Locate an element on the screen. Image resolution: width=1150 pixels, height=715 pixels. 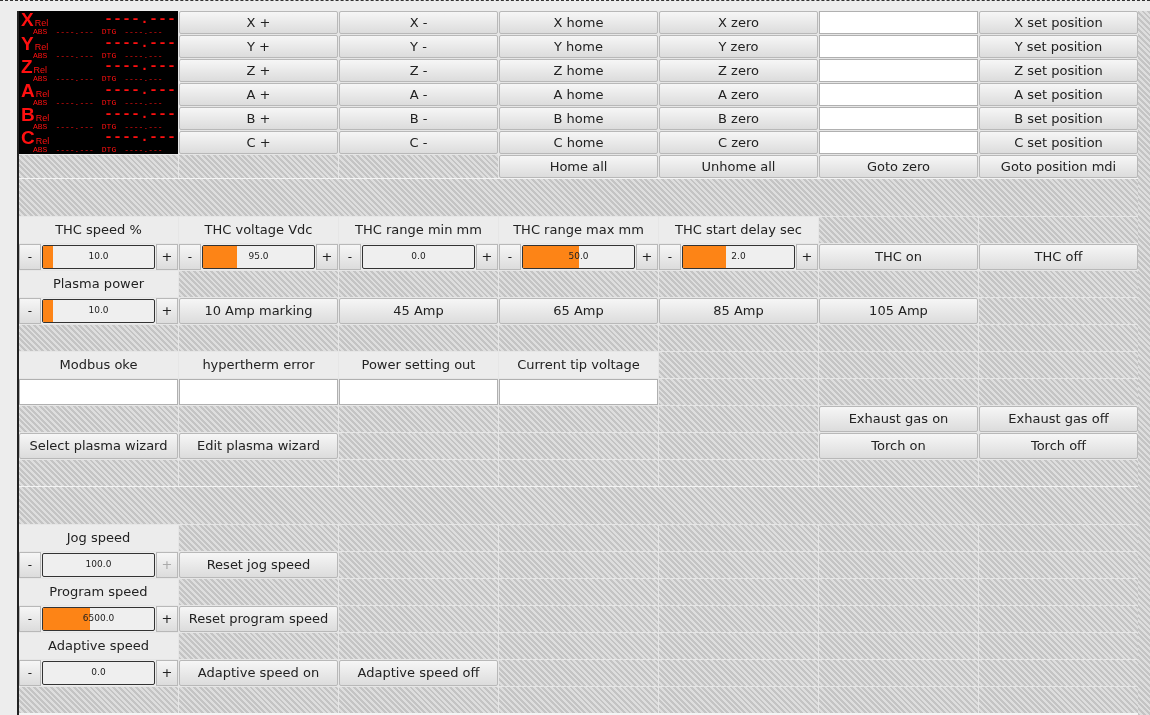
action-button: X + is located at coordinates (258, 22).